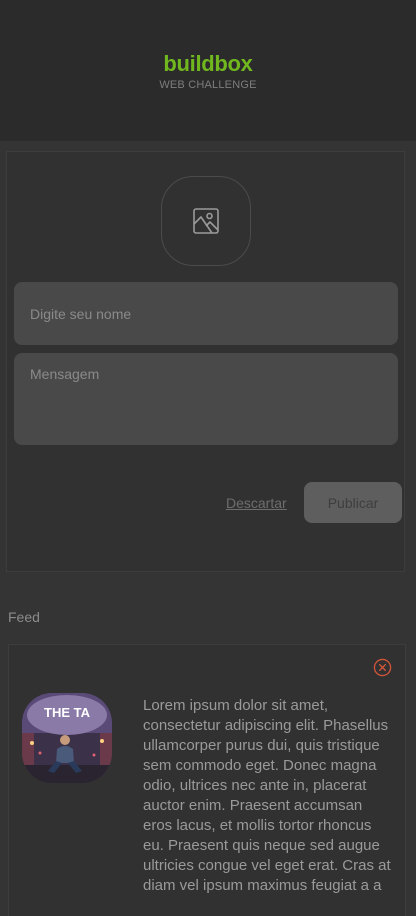 The image size is (416, 916). Describe the element at coordinates (256, 503) in the screenshot. I see `discard-button: Descartar` at that location.